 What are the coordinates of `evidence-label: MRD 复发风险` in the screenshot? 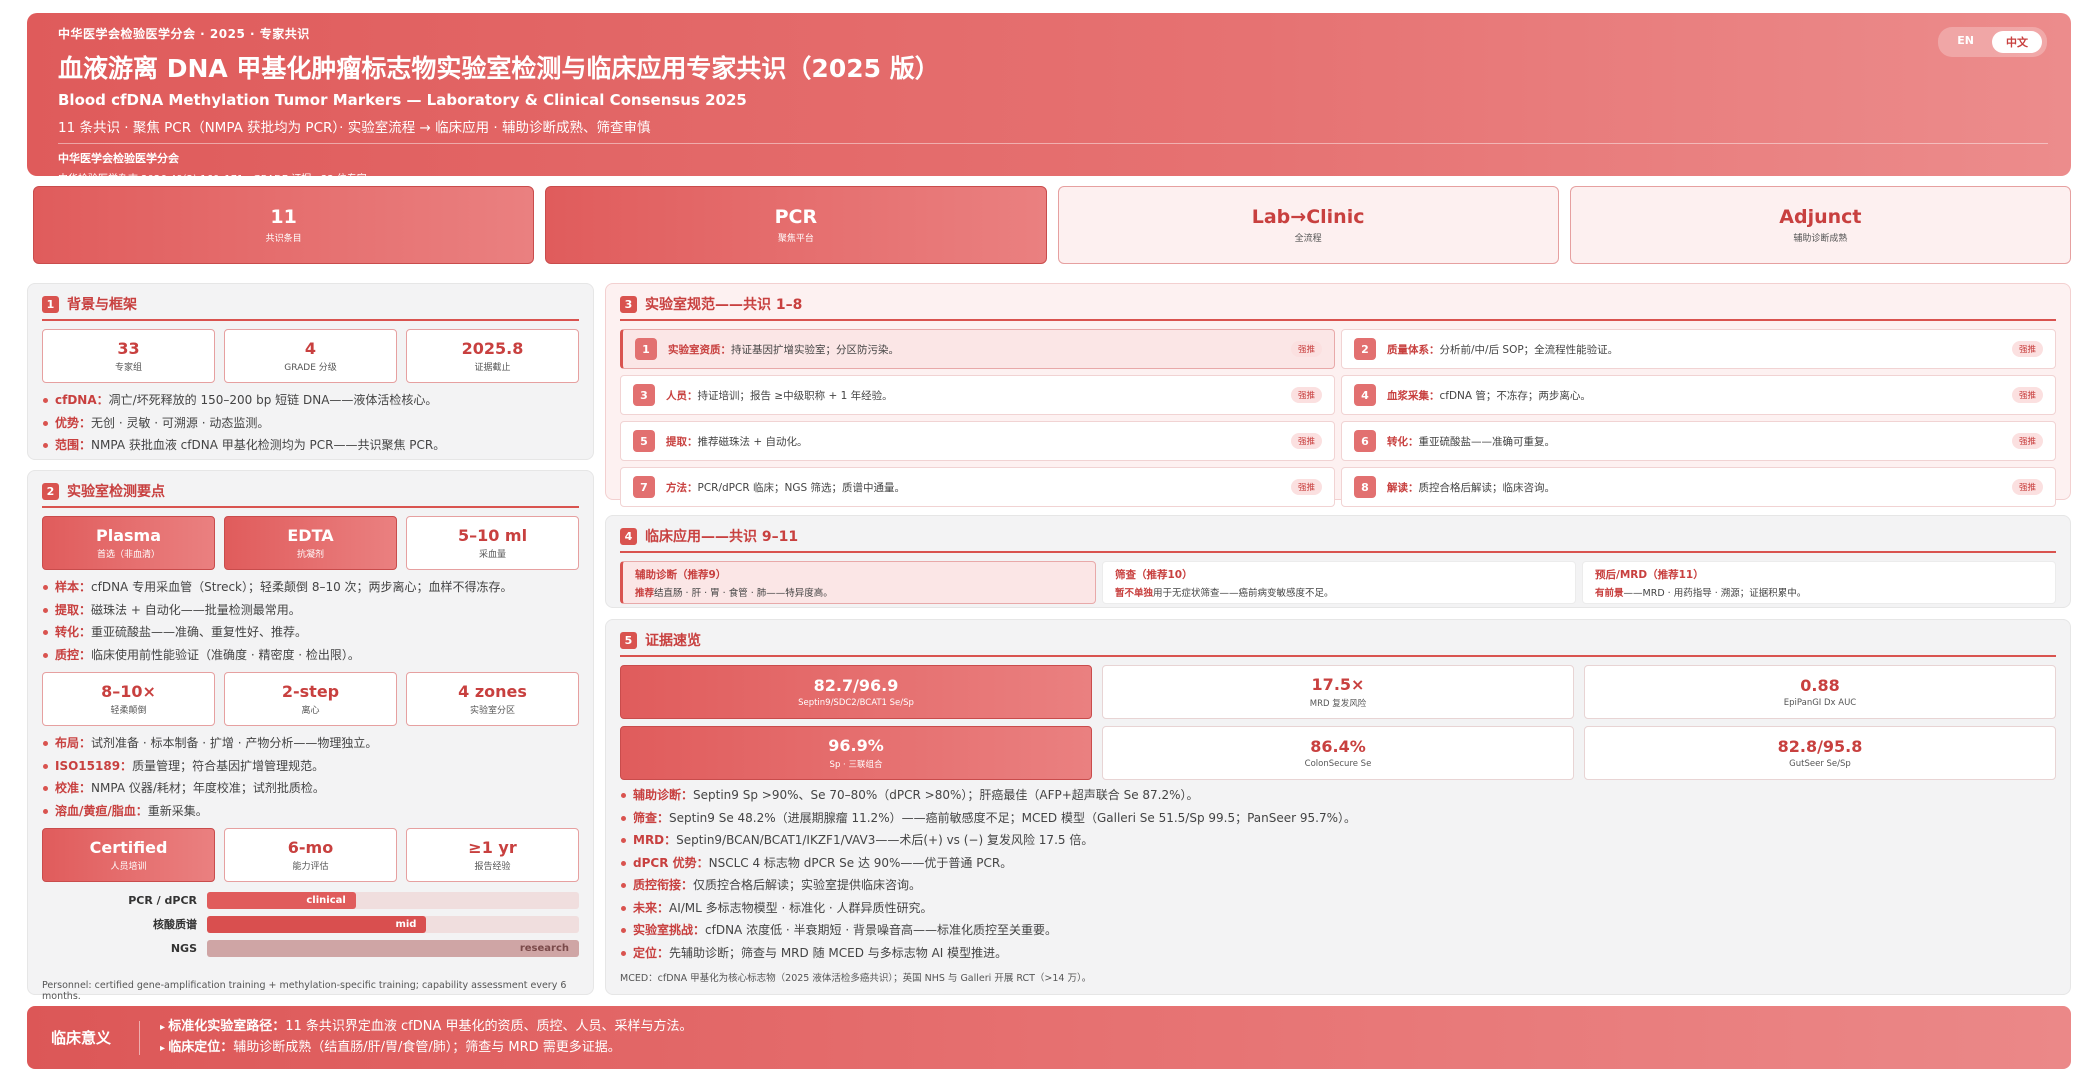 It's located at (1338, 704).